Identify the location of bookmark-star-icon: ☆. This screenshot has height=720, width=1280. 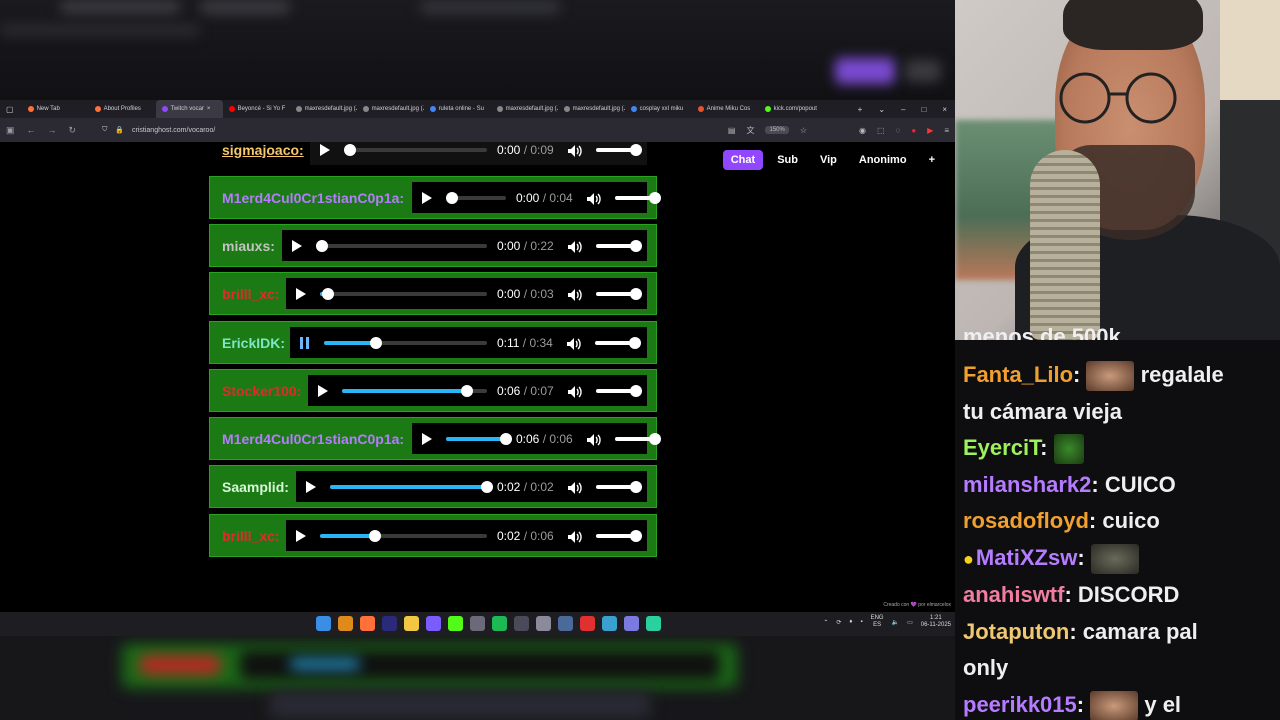
(803, 130).